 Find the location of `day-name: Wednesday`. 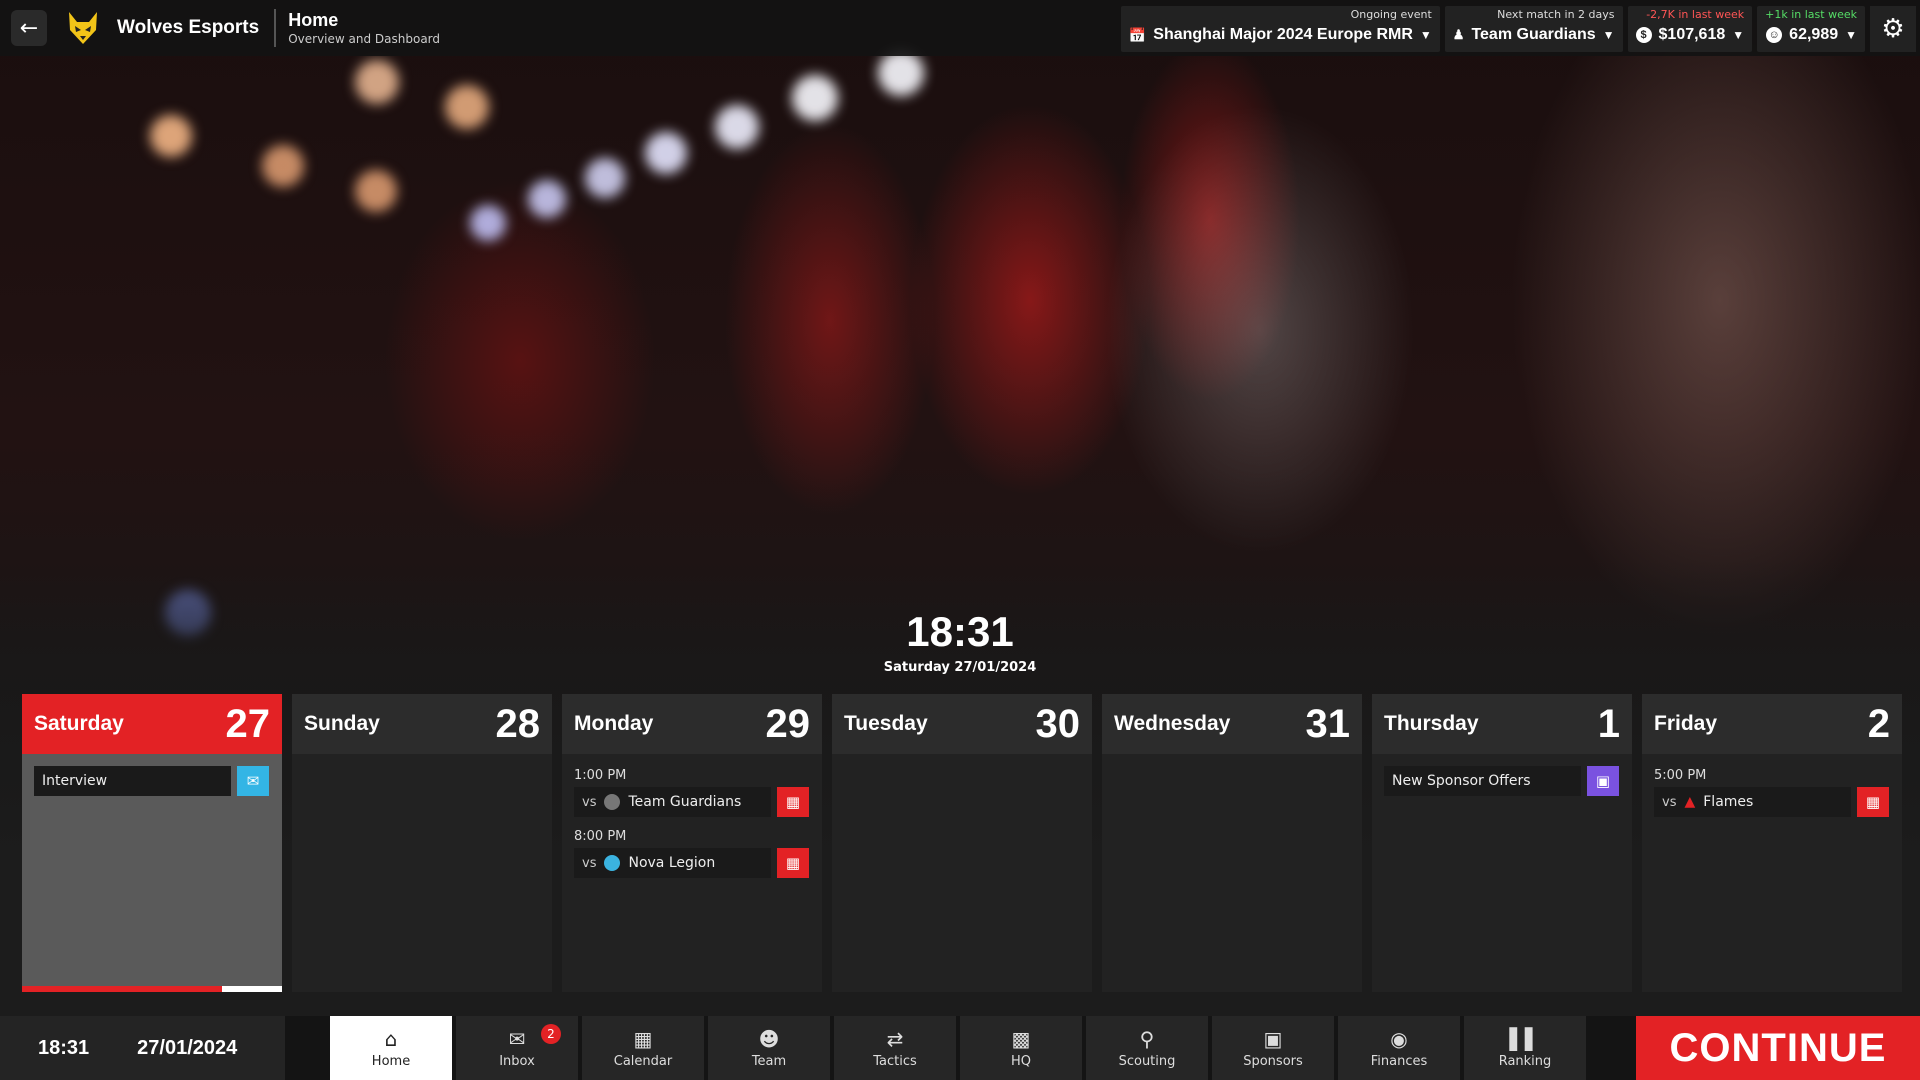

day-name: Wednesday is located at coordinates (1172, 723).